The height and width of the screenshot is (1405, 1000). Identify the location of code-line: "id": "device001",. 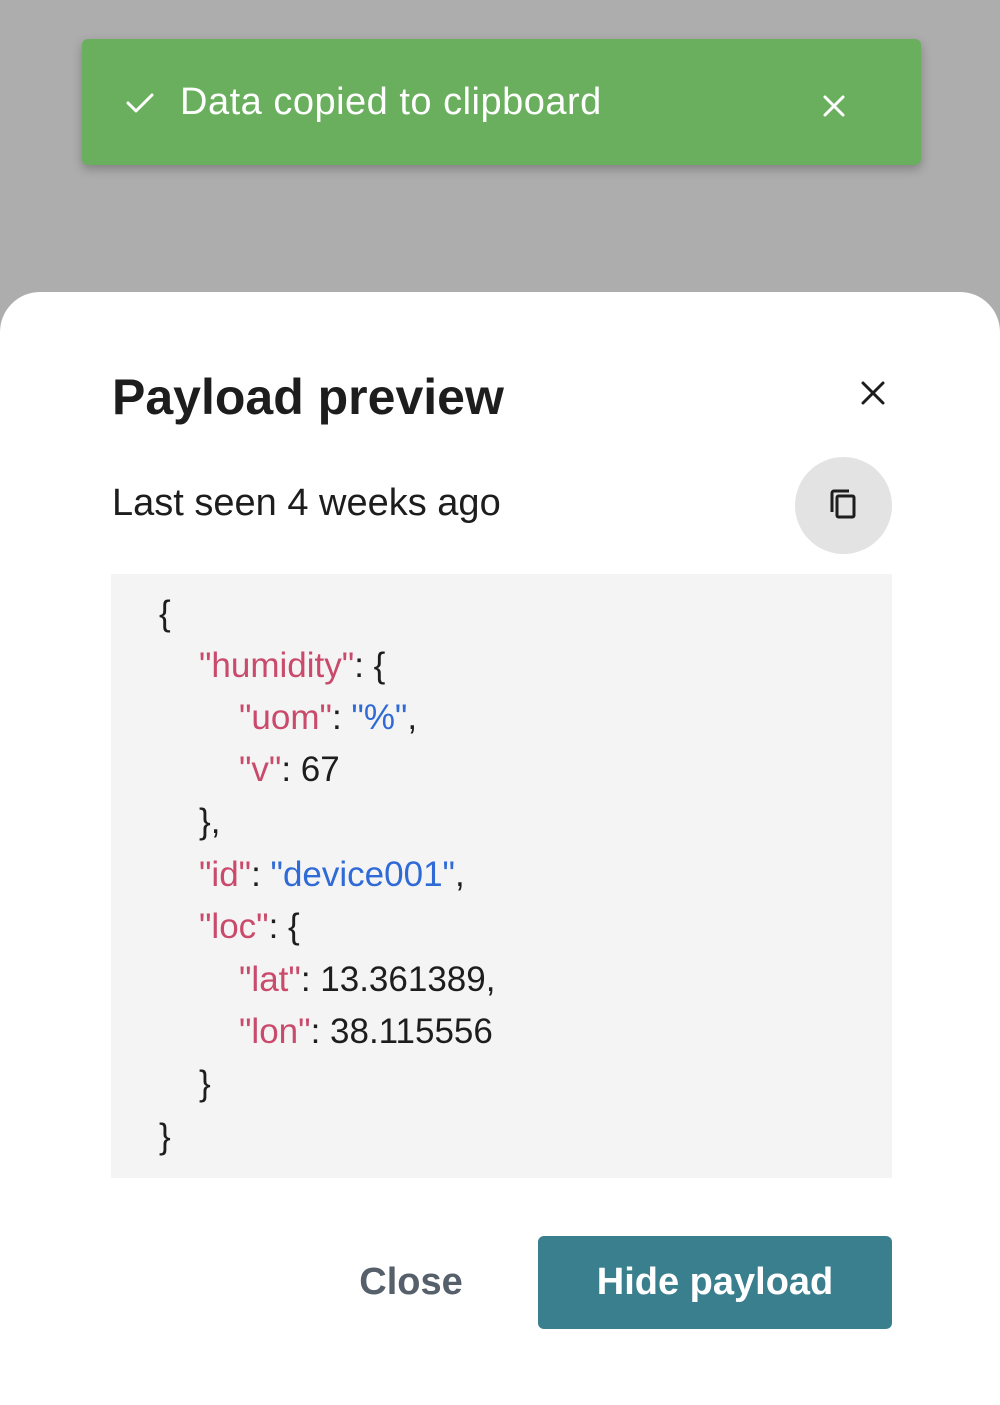
(332, 875).